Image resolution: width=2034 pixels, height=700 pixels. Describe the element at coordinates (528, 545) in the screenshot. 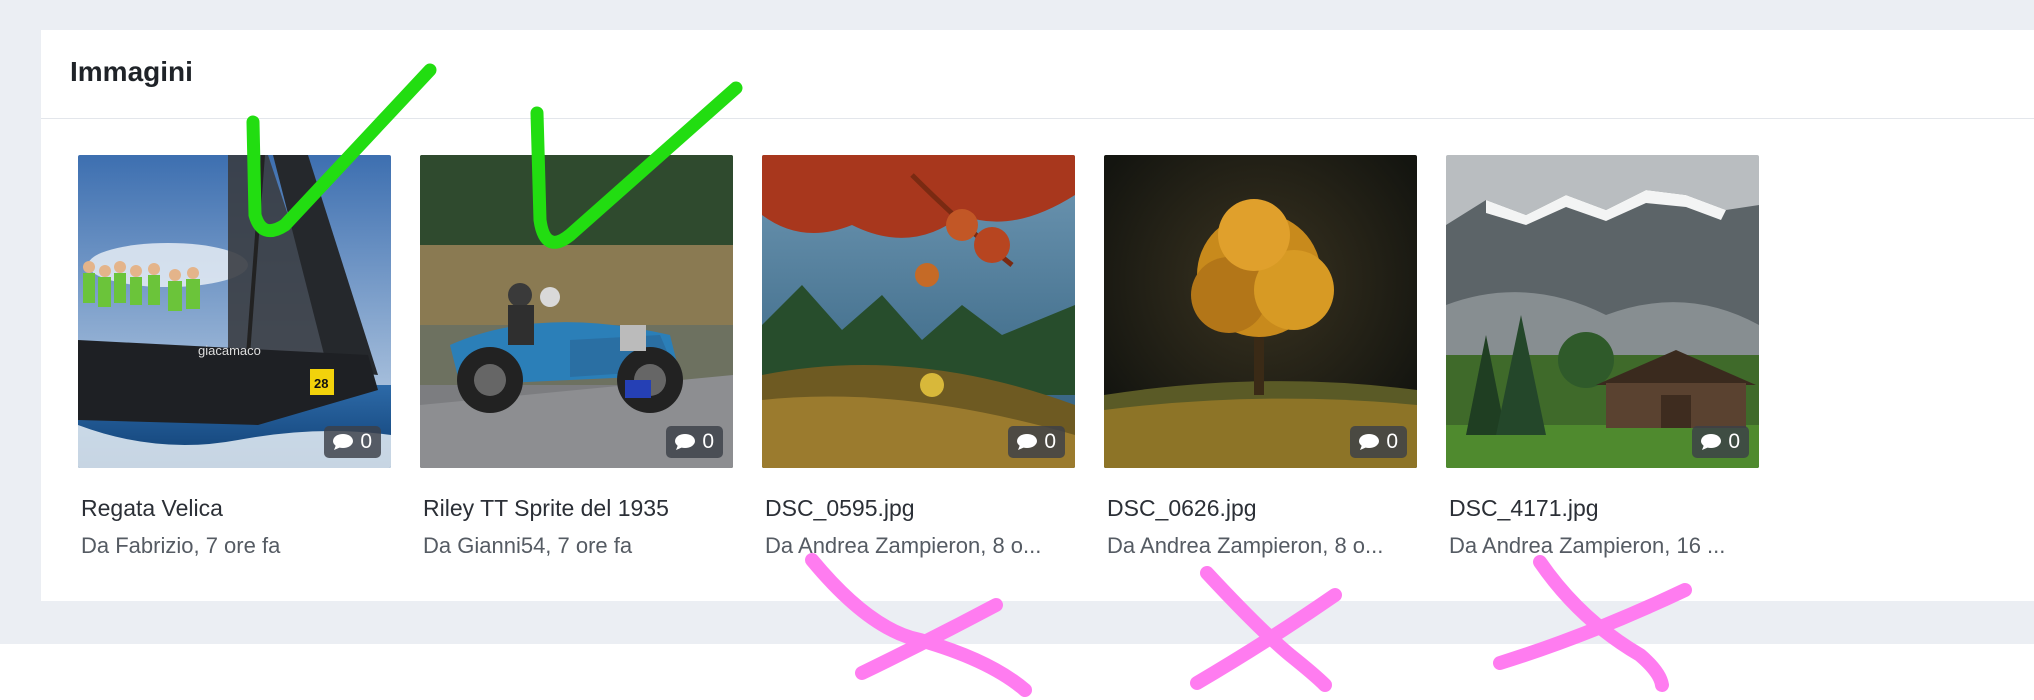

I see `image-meta: Da Gianni54, 7 ore fa` at that location.